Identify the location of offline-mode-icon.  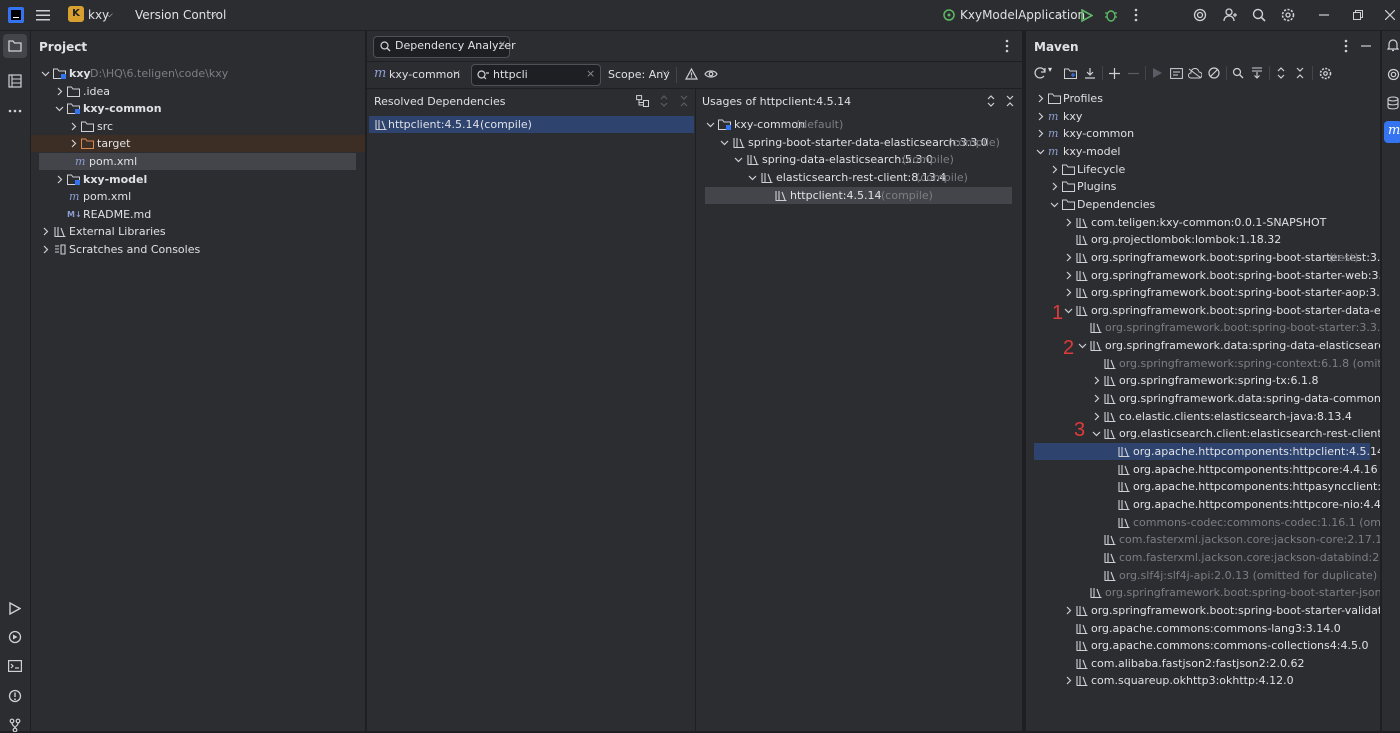
(1195, 73).